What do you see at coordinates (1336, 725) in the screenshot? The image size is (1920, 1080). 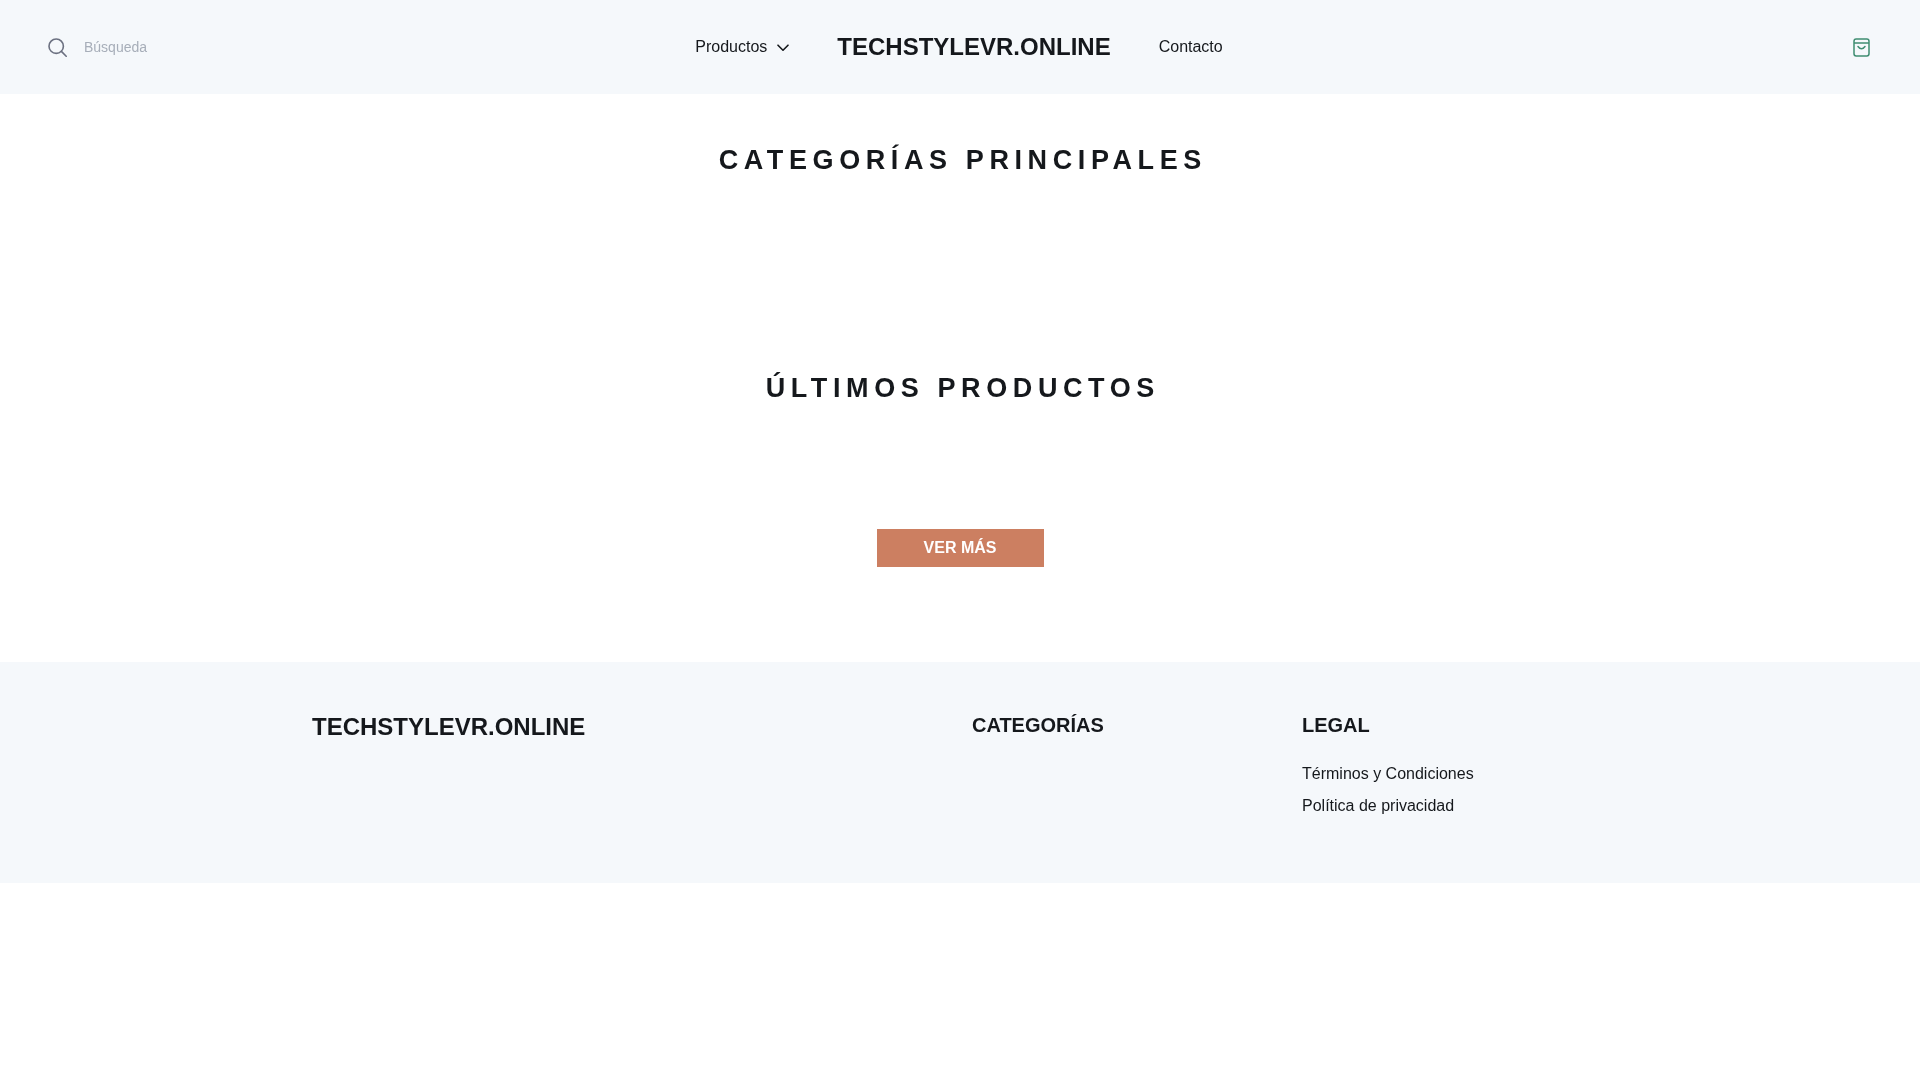 I see `footer-heading: LEGAL` at bounding box center [1336, 725].